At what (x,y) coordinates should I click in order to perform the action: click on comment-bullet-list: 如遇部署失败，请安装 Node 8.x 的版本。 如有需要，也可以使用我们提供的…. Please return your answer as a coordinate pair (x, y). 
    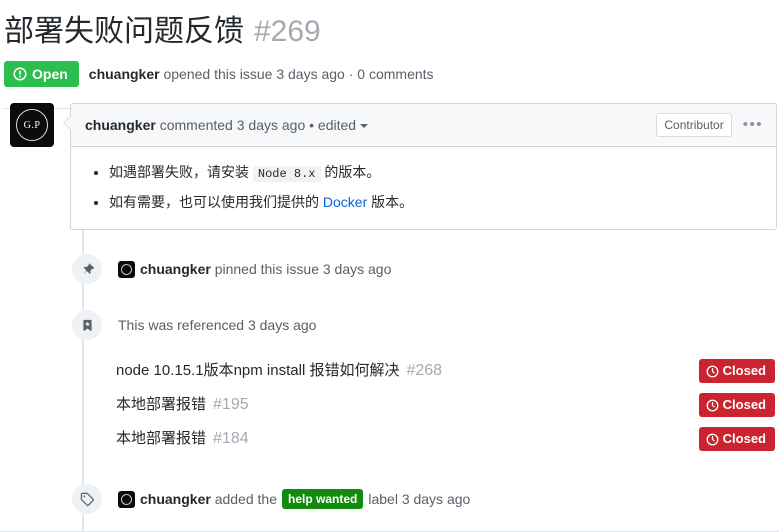
    Looking at the image, I should click on (423, 187).